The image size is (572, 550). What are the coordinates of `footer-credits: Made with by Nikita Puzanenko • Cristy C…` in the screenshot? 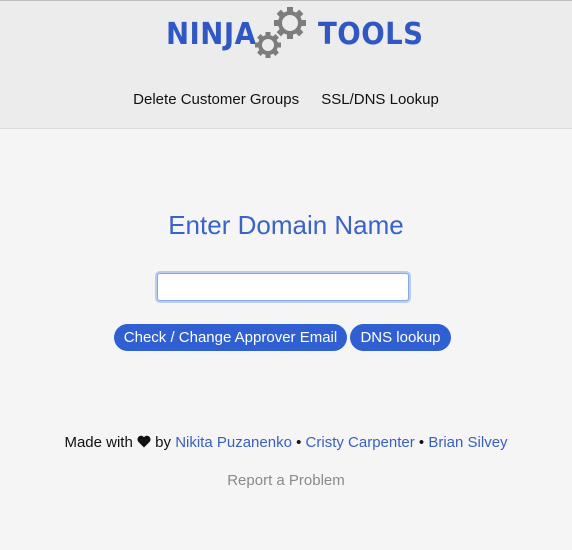 It's located at (286, 442).